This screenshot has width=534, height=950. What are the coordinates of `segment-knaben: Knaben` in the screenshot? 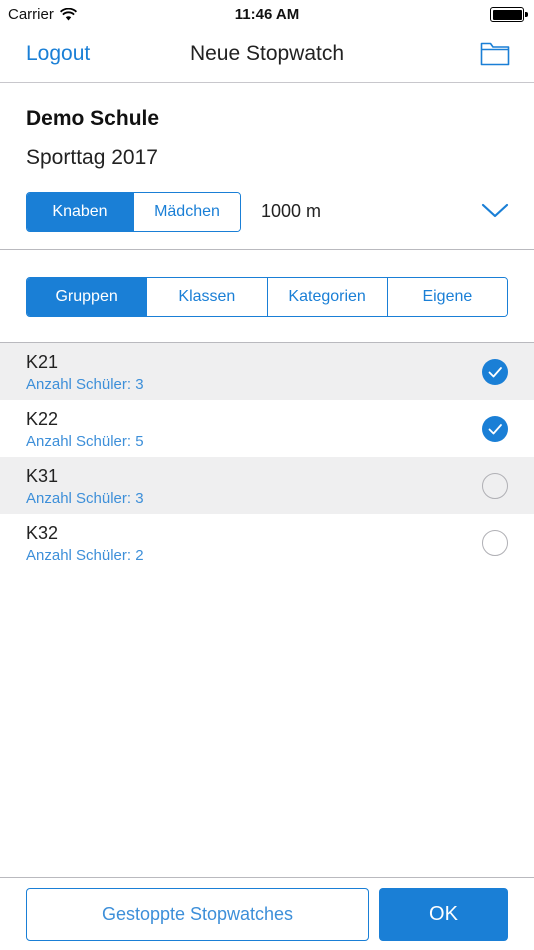 It's located at (80, 212).